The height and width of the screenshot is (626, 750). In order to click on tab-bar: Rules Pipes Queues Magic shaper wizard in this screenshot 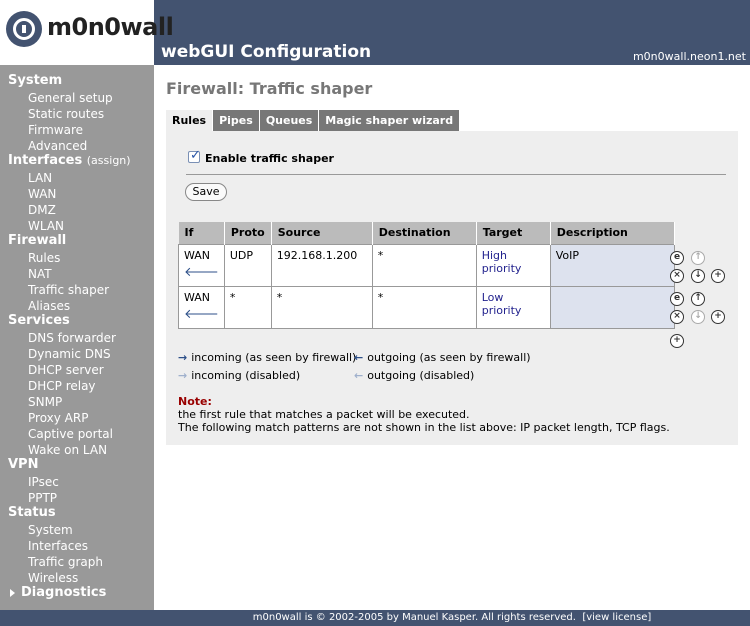, I will do `click(313, 120)`.